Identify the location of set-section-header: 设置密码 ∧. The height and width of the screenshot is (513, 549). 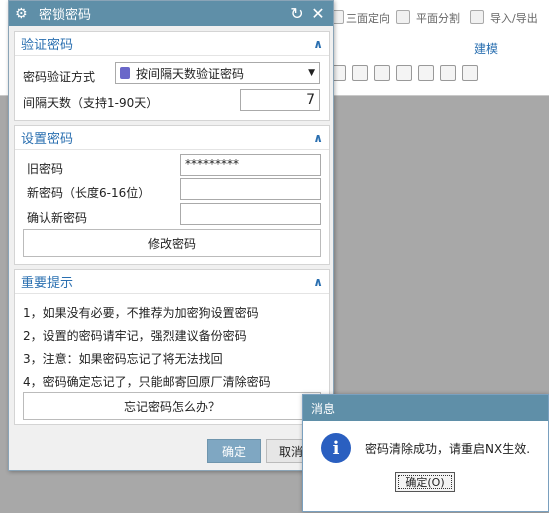
(172, 138).